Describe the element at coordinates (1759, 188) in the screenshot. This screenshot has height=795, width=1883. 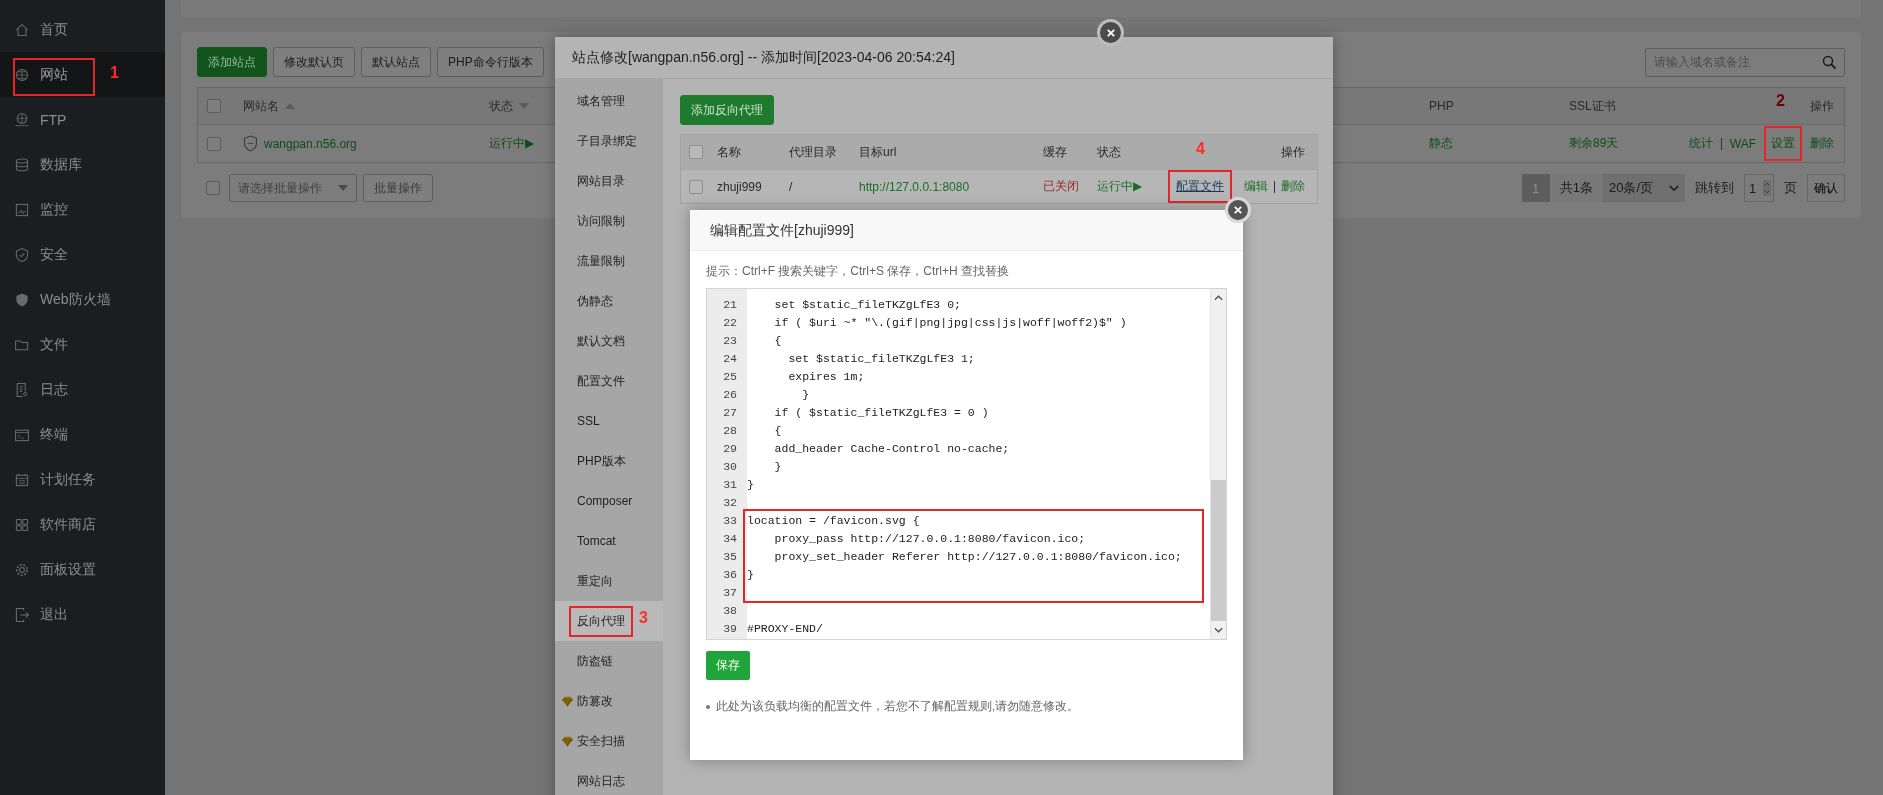
I see `page-input: 1` at that location.